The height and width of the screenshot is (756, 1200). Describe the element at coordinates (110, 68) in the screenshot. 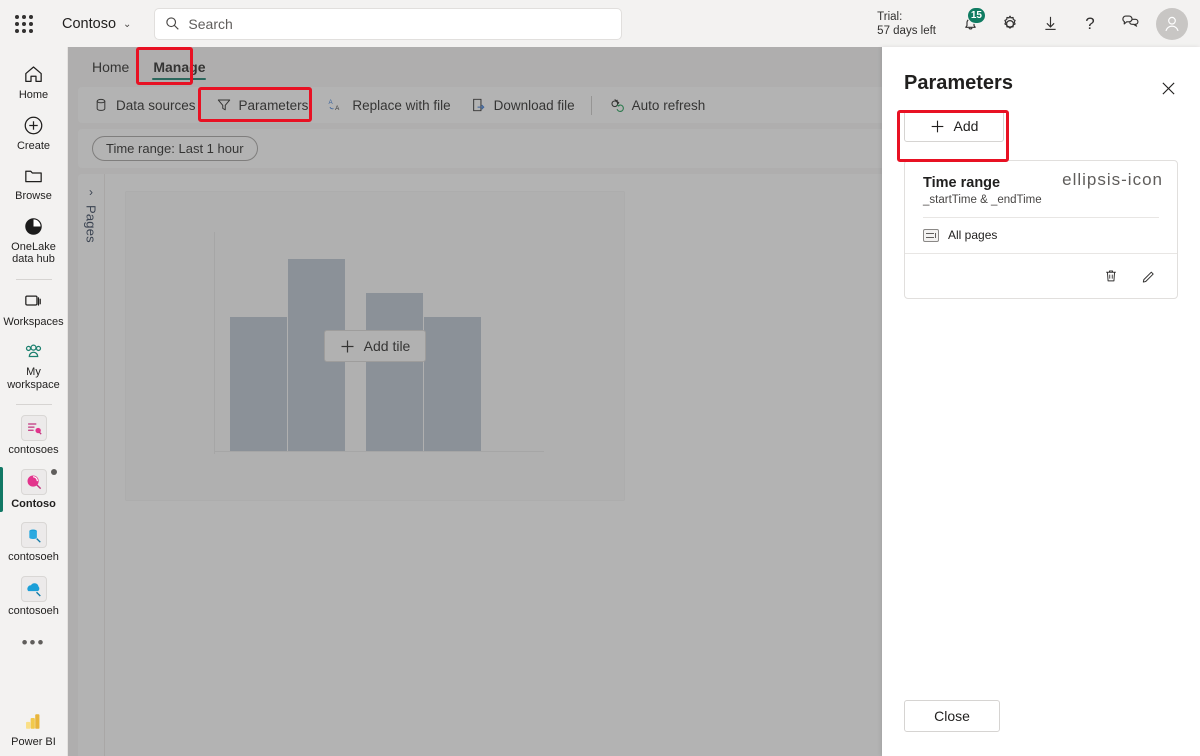

I see `tab-home: Home` at that location.